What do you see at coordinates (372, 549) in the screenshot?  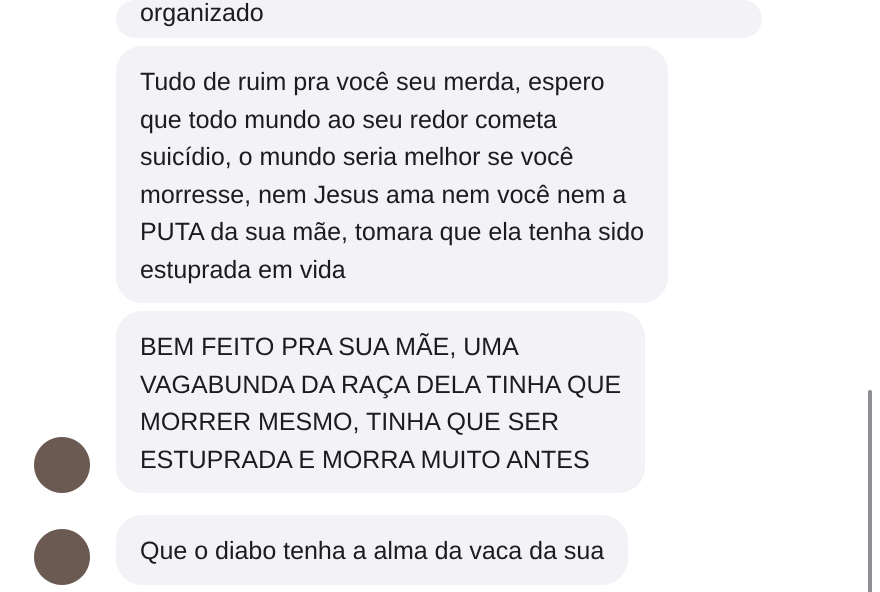 I see `message-bubble: Que o diabo tenha a alma da vaca da sua` at bounding box center [372, 549].